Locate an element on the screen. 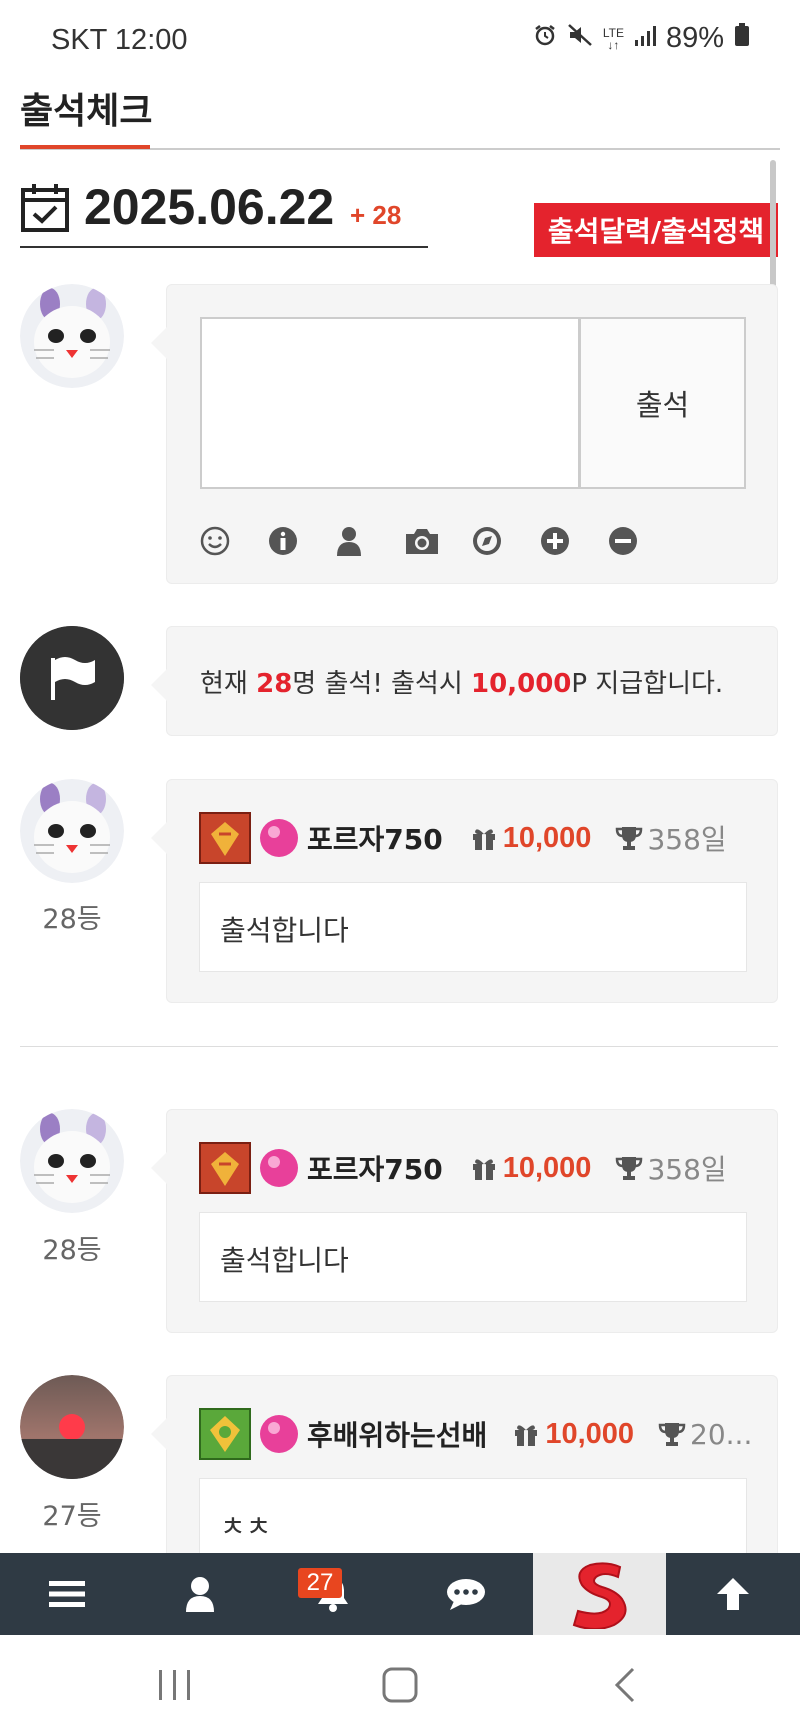 The height and width of the screenshot is (1734, 800). status-bar: SKT 12:00 LTE ↓↑ 89% is located at coordinates (400, 35).